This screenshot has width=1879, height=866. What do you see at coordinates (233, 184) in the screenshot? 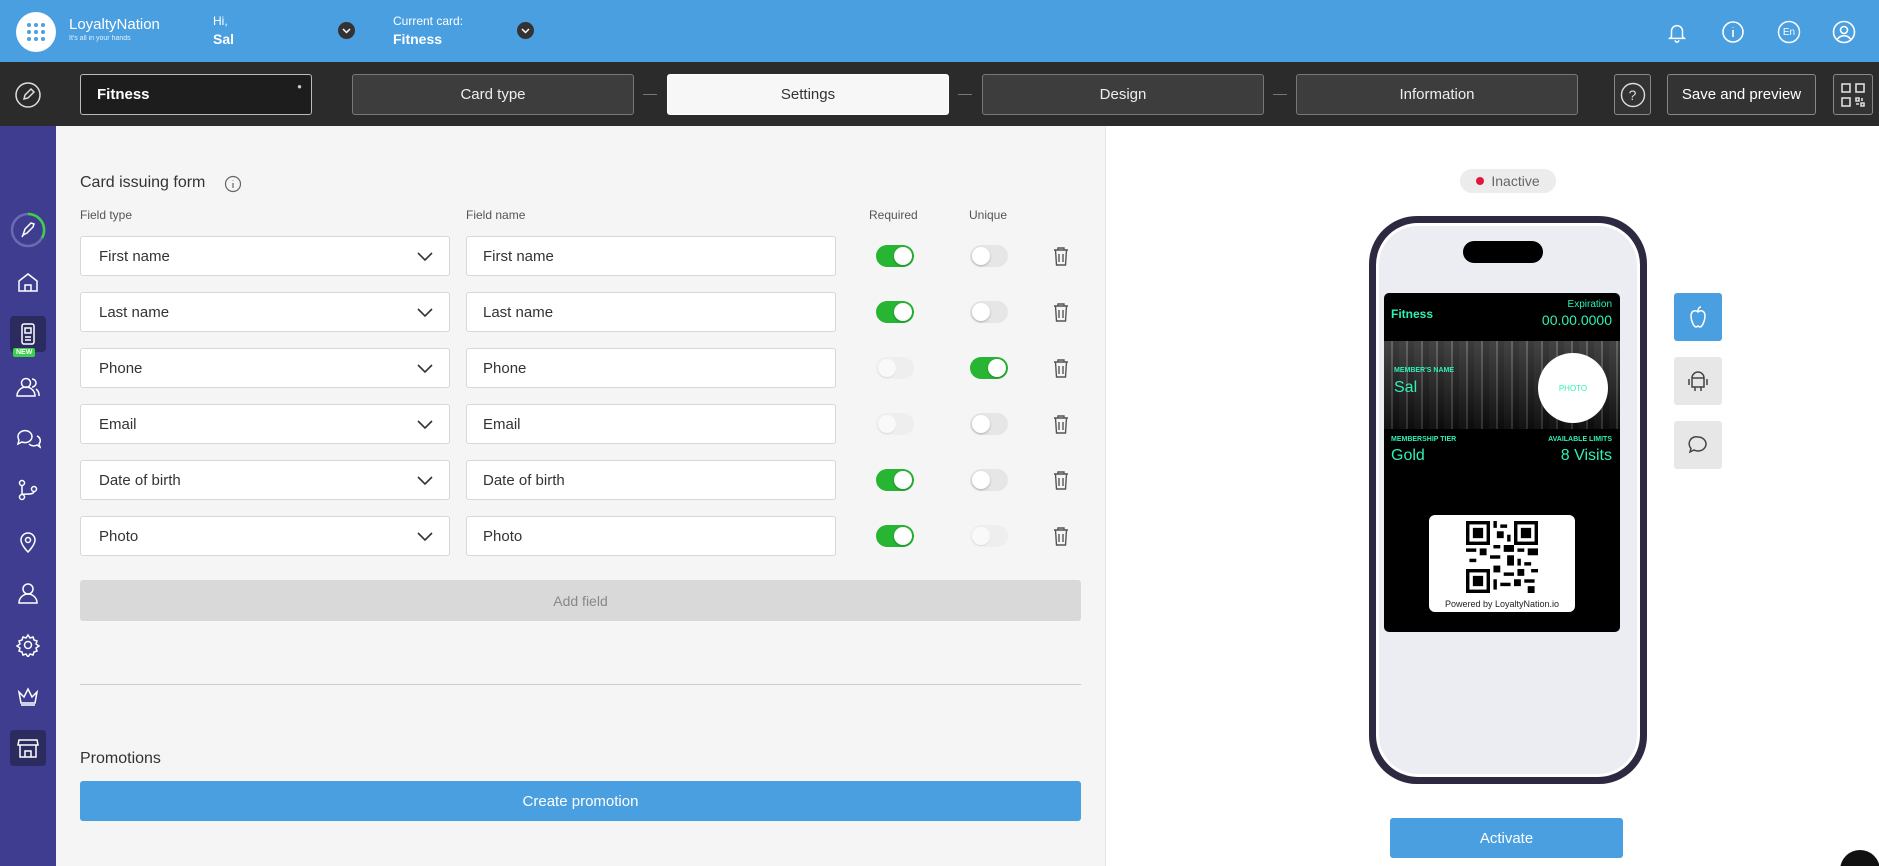
I see `form-info-icon` at bounding box center [233, 184].